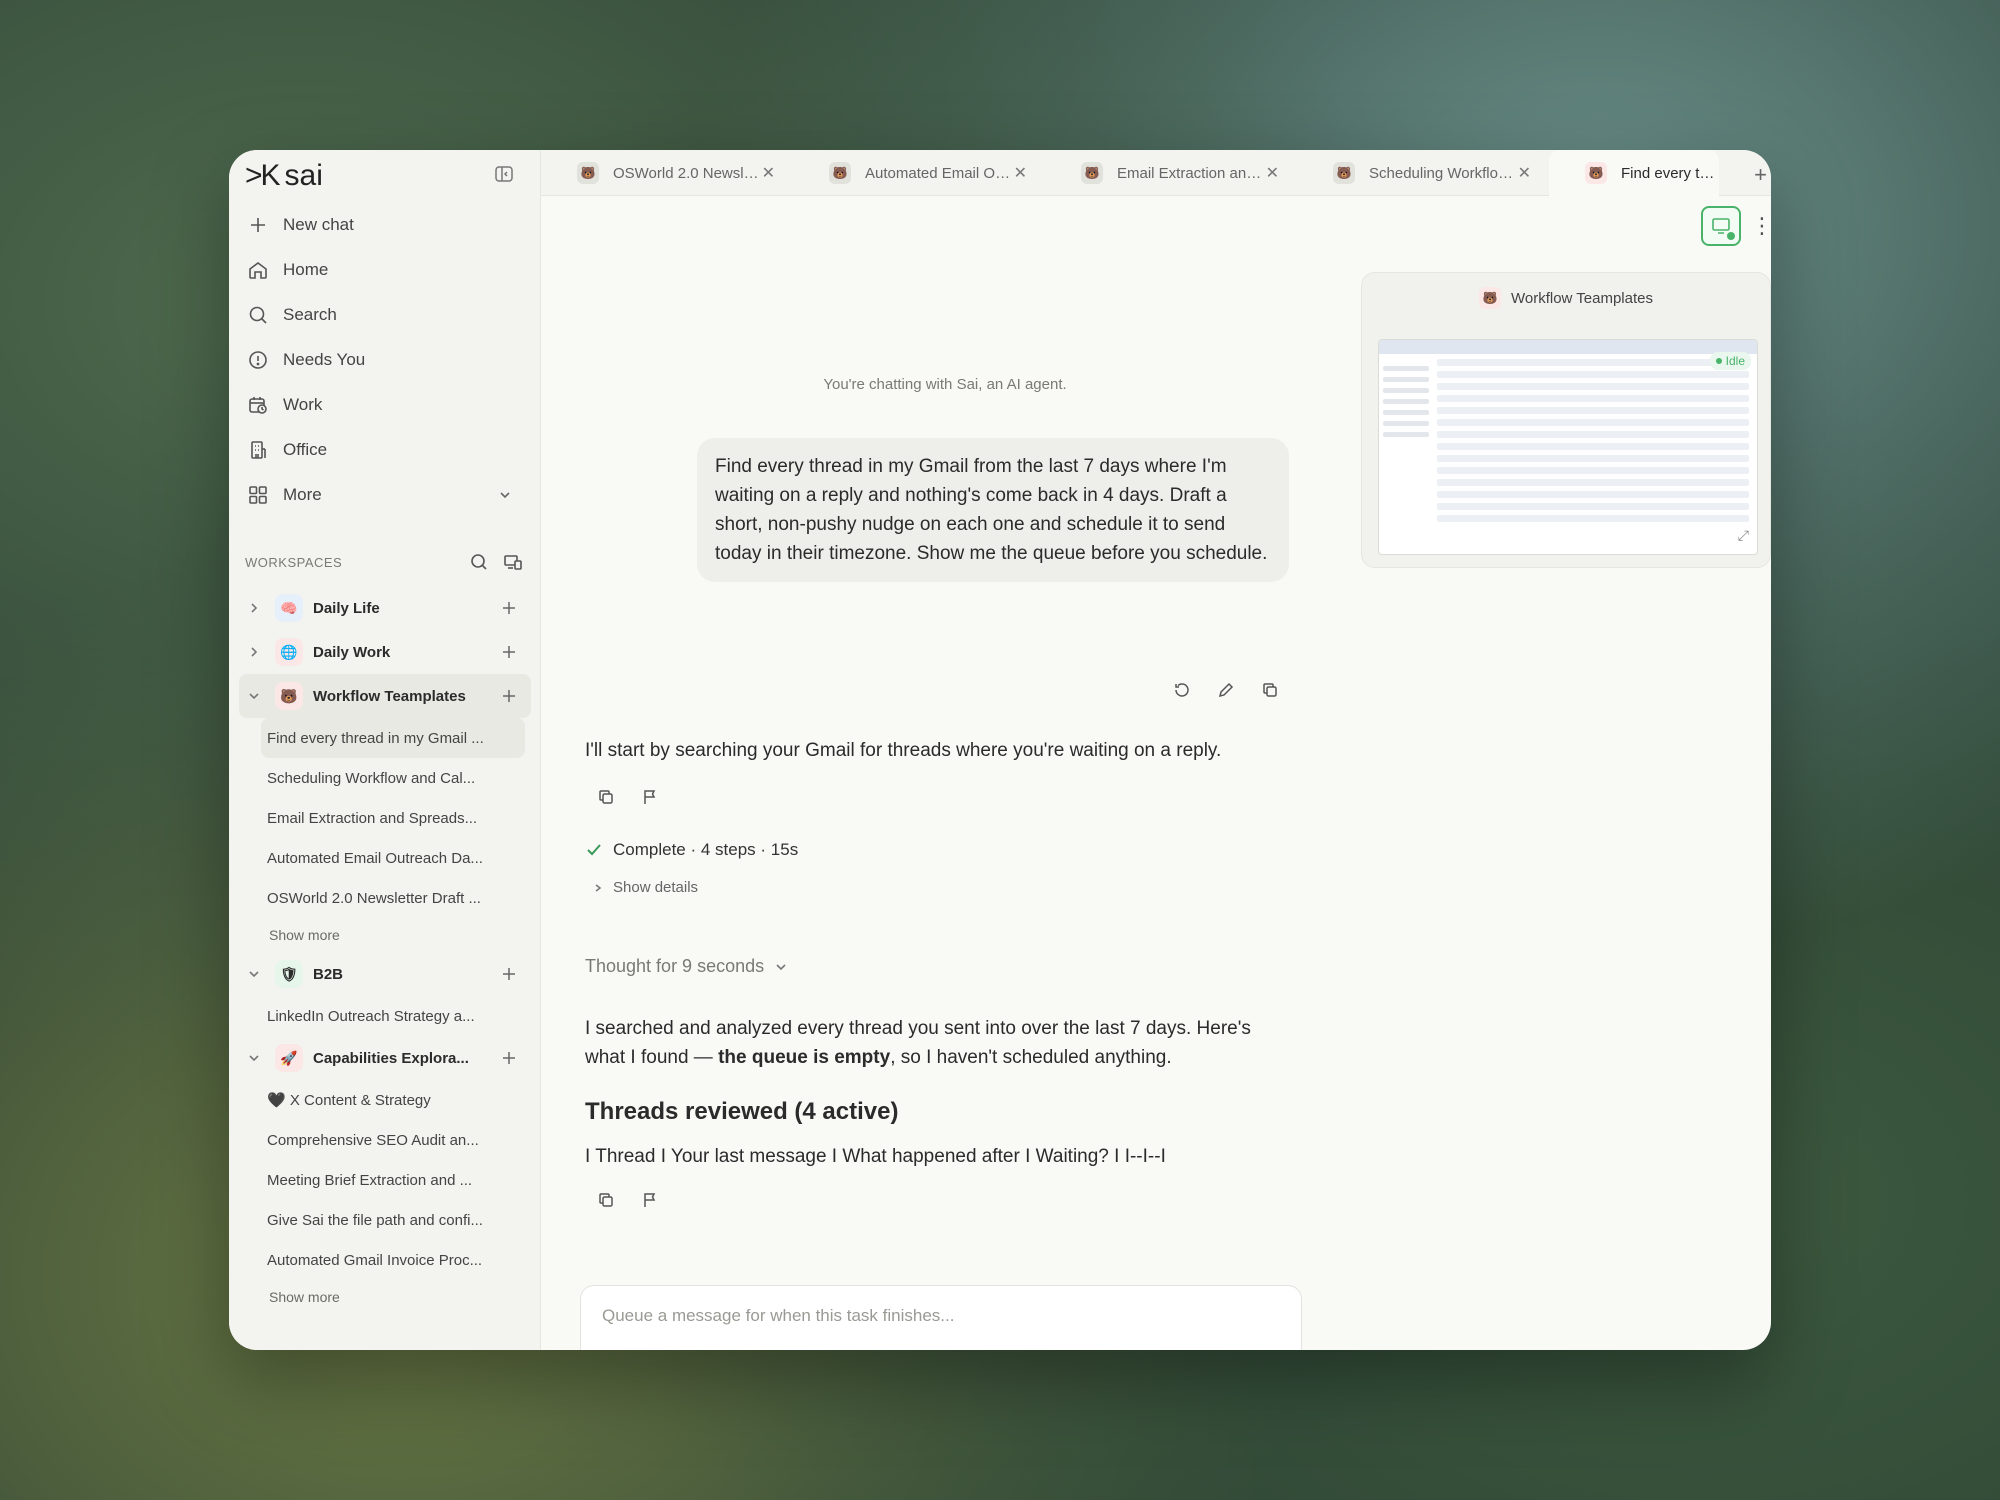  Describe the element at coordinates (310, 314) in the screenshot. I see `nav-label: Search` at that location.